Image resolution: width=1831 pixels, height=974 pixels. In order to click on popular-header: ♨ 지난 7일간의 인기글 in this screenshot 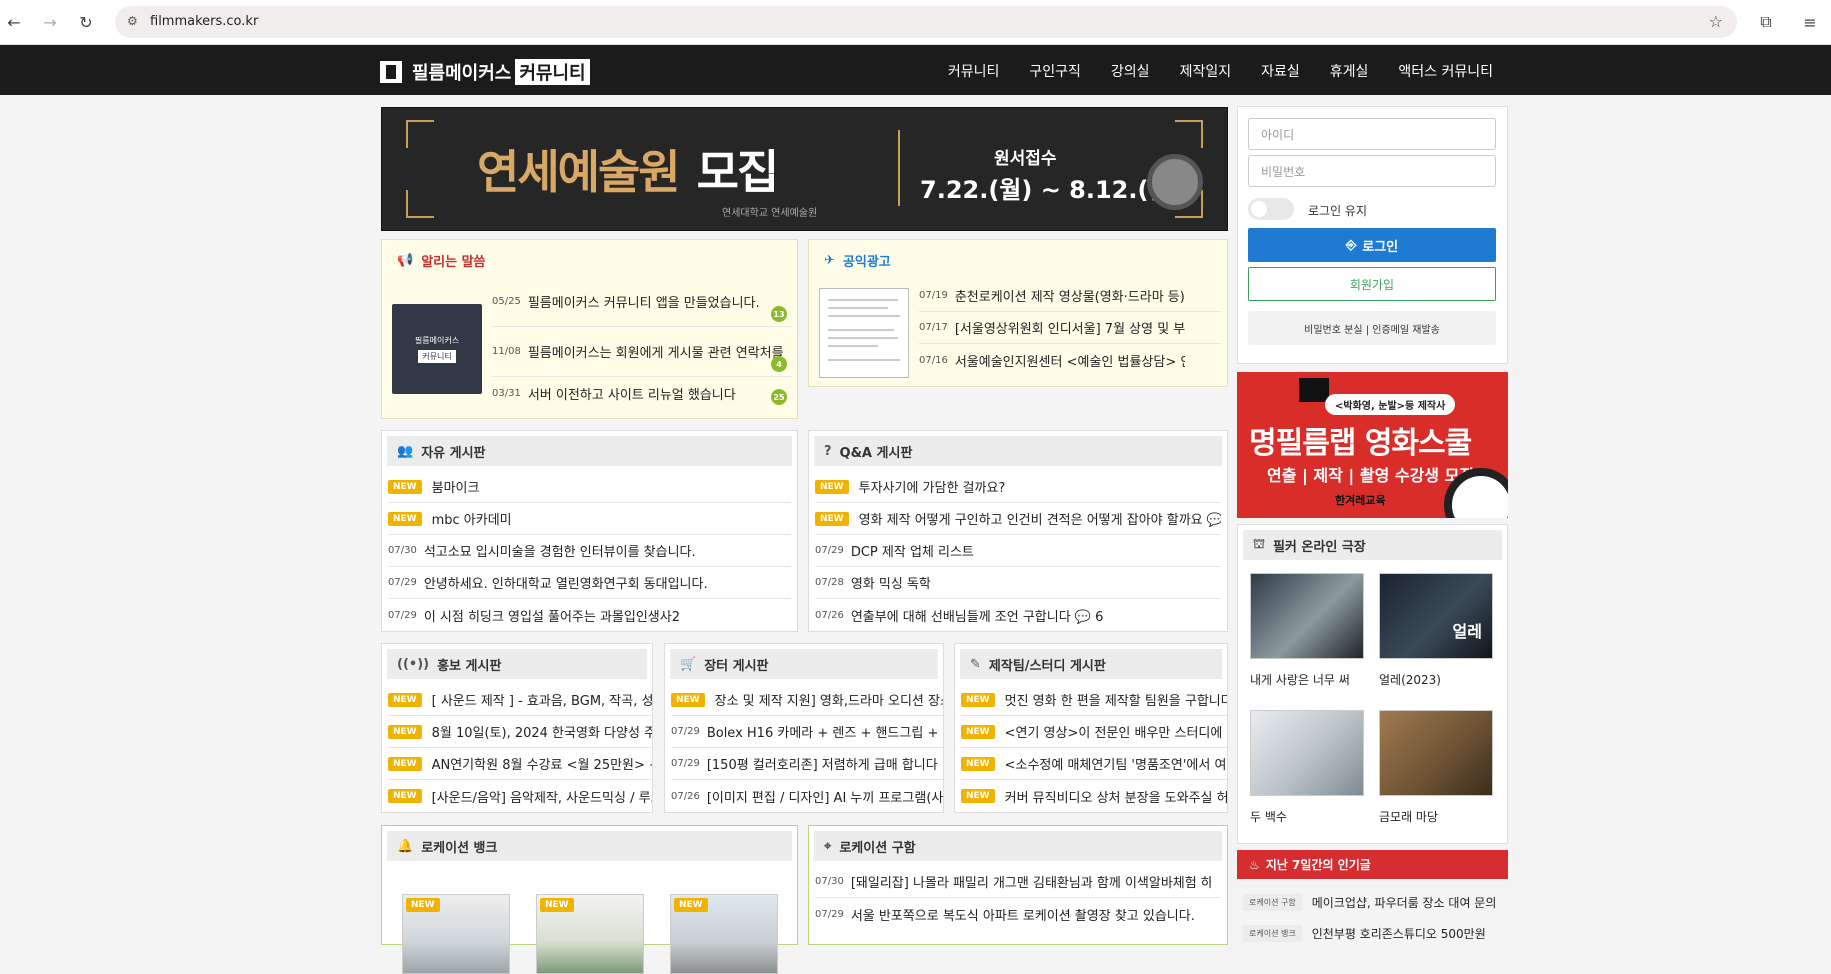, I will do `click(1372, 864)`.